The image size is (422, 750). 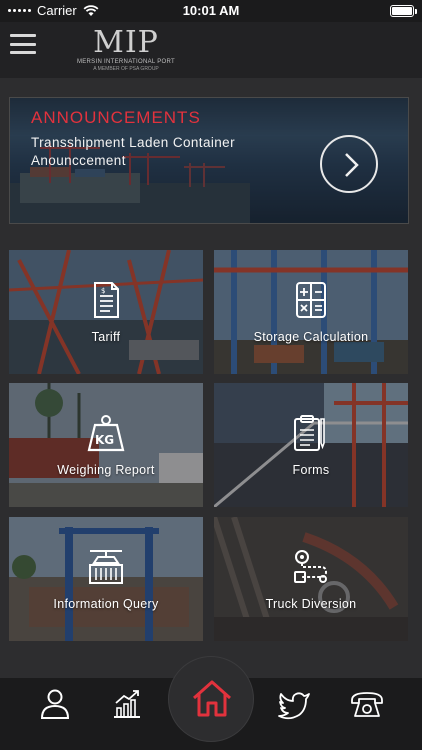 What do you see at coordinates (106, 470) in the screenshot?
I see `tile-label: Weighing Report` at bounding box center [106, 470].